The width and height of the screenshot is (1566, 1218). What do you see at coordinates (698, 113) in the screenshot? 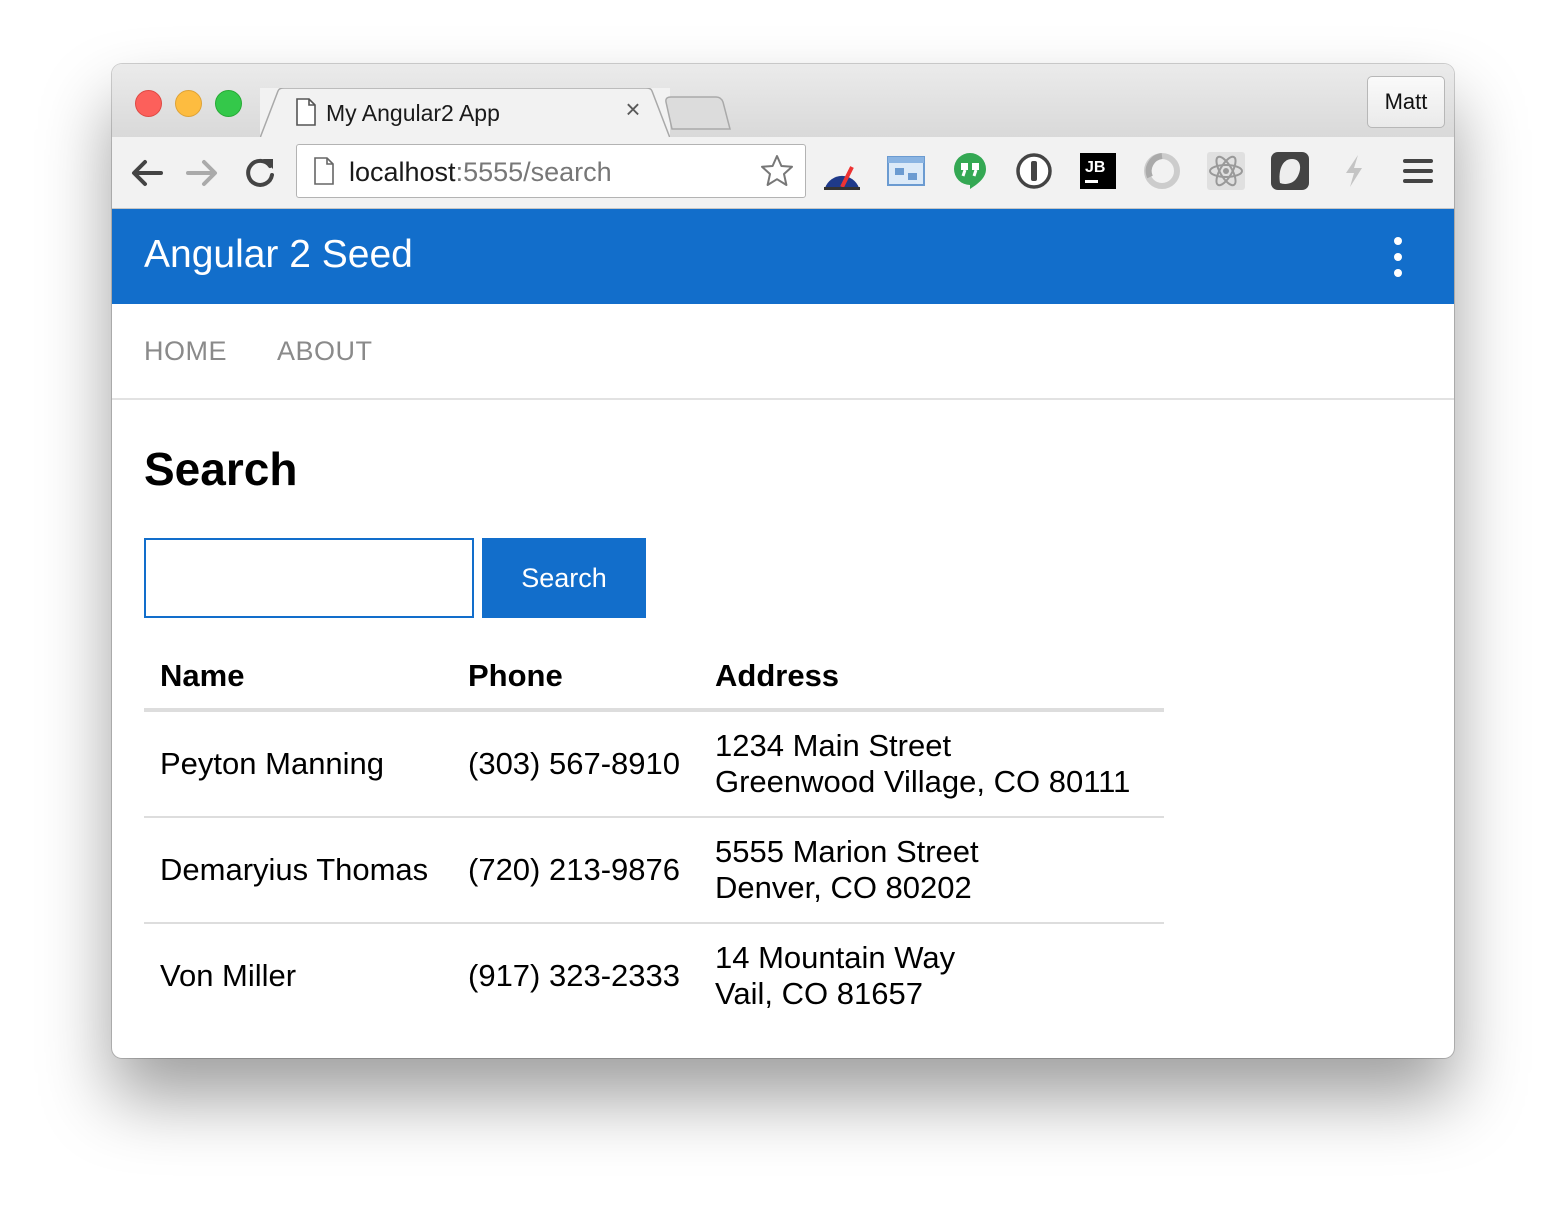
I see `new-tab-button` at bounding box center [698, 113].